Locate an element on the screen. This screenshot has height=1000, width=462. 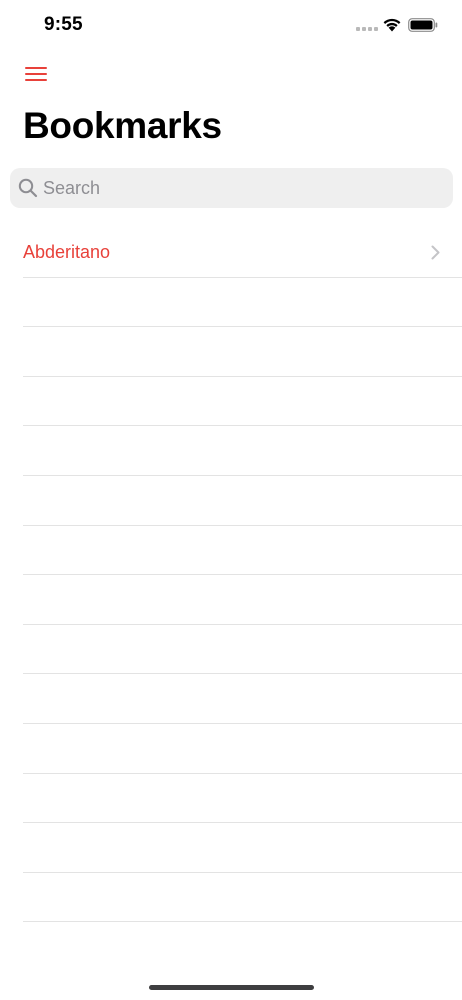
status-time: 9:55 is located at coordinates (63, 24).